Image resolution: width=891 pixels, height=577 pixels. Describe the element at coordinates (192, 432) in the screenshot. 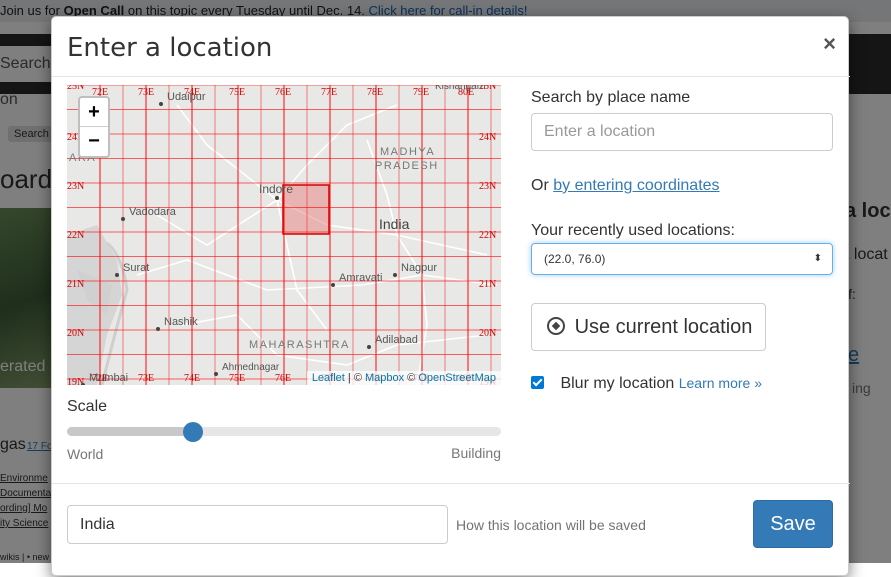

I see `scale-slider-thumb` at that location.